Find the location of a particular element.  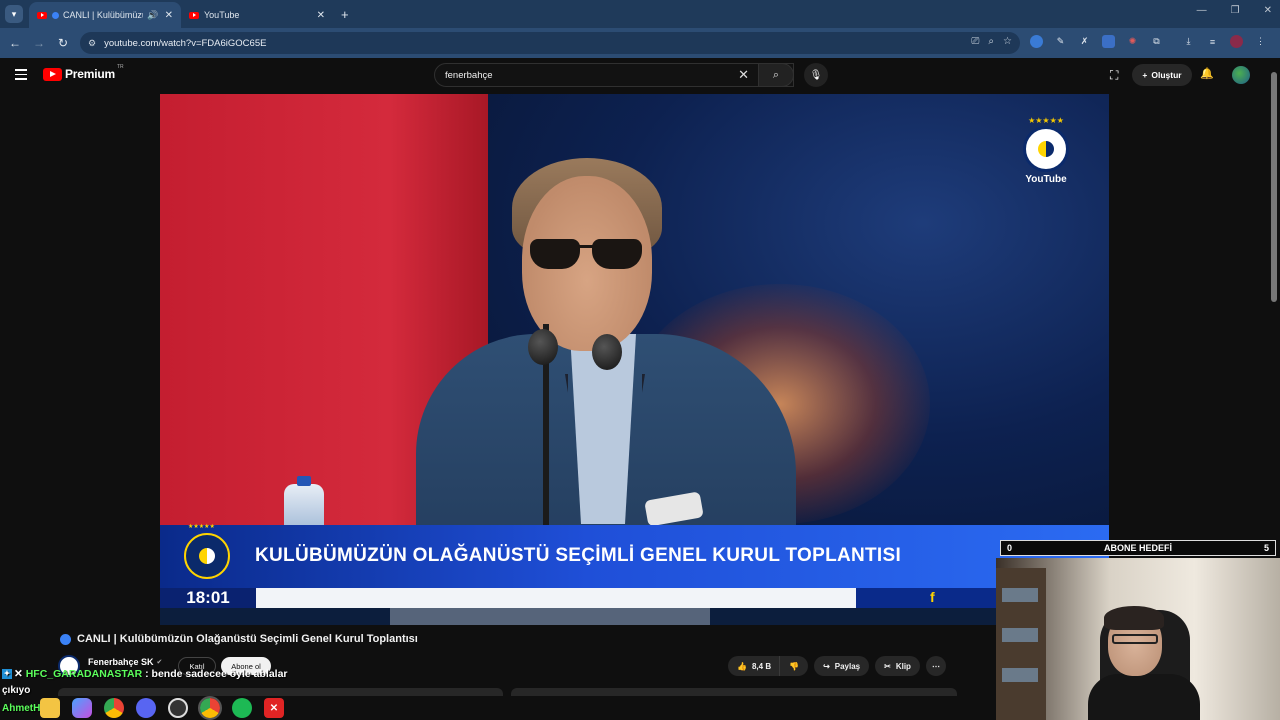

country-code: TR is located at coordinates (120, 67).